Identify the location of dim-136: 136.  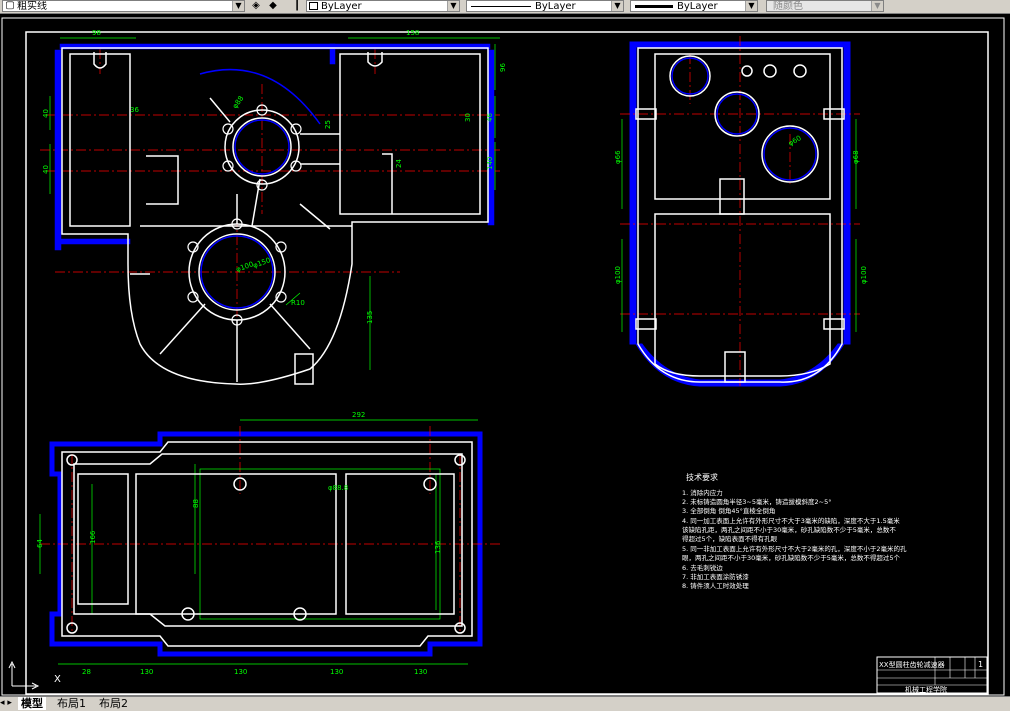
(438, 547).